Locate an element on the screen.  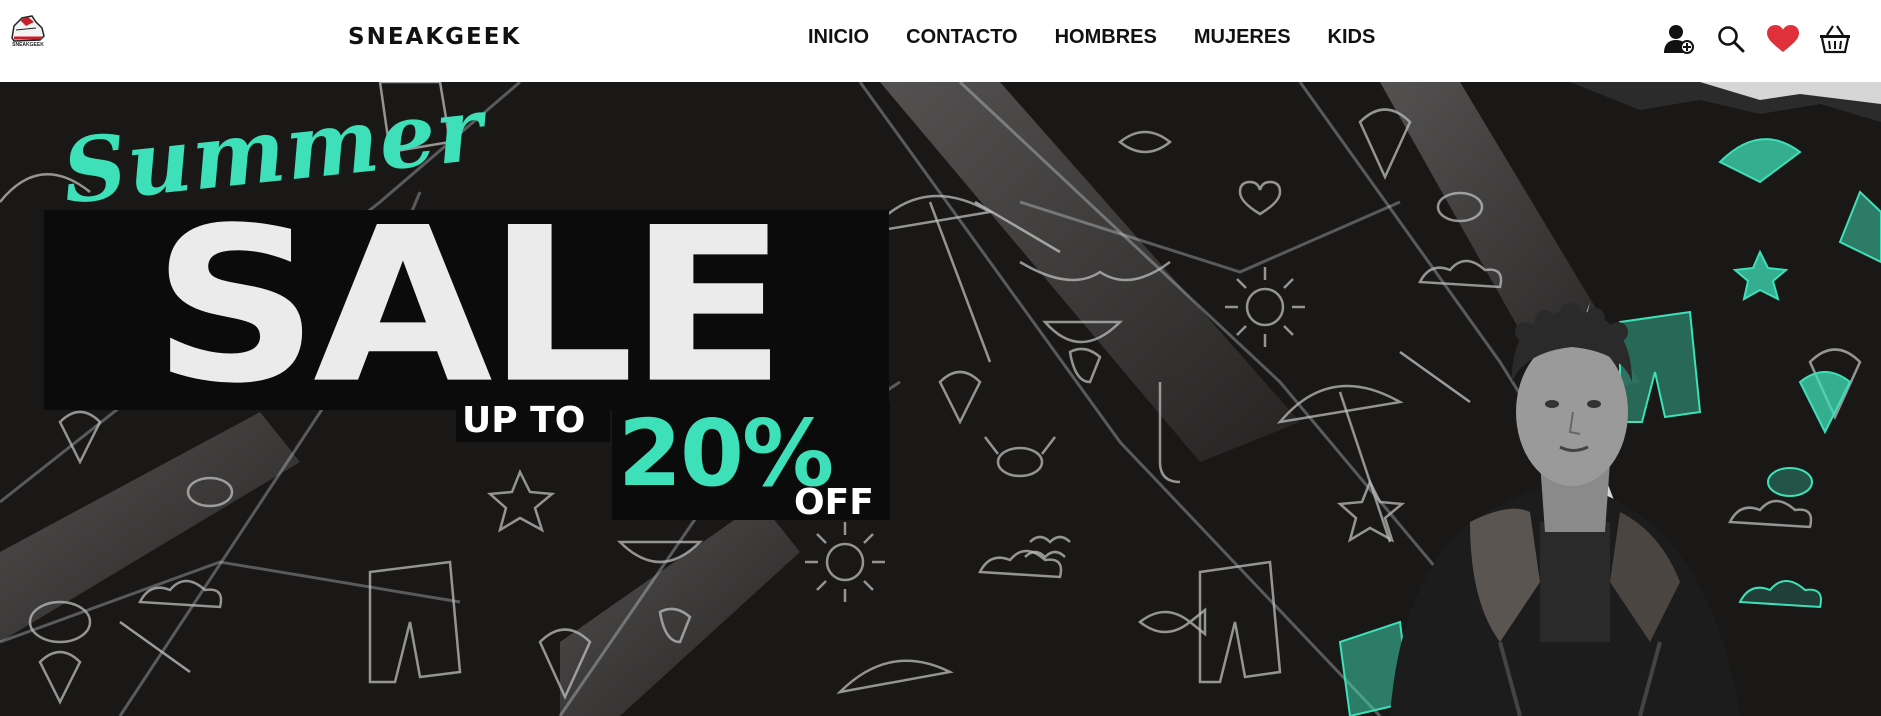
nav-item-hombres: HOMBRES is located at coordinates (1106, 37).